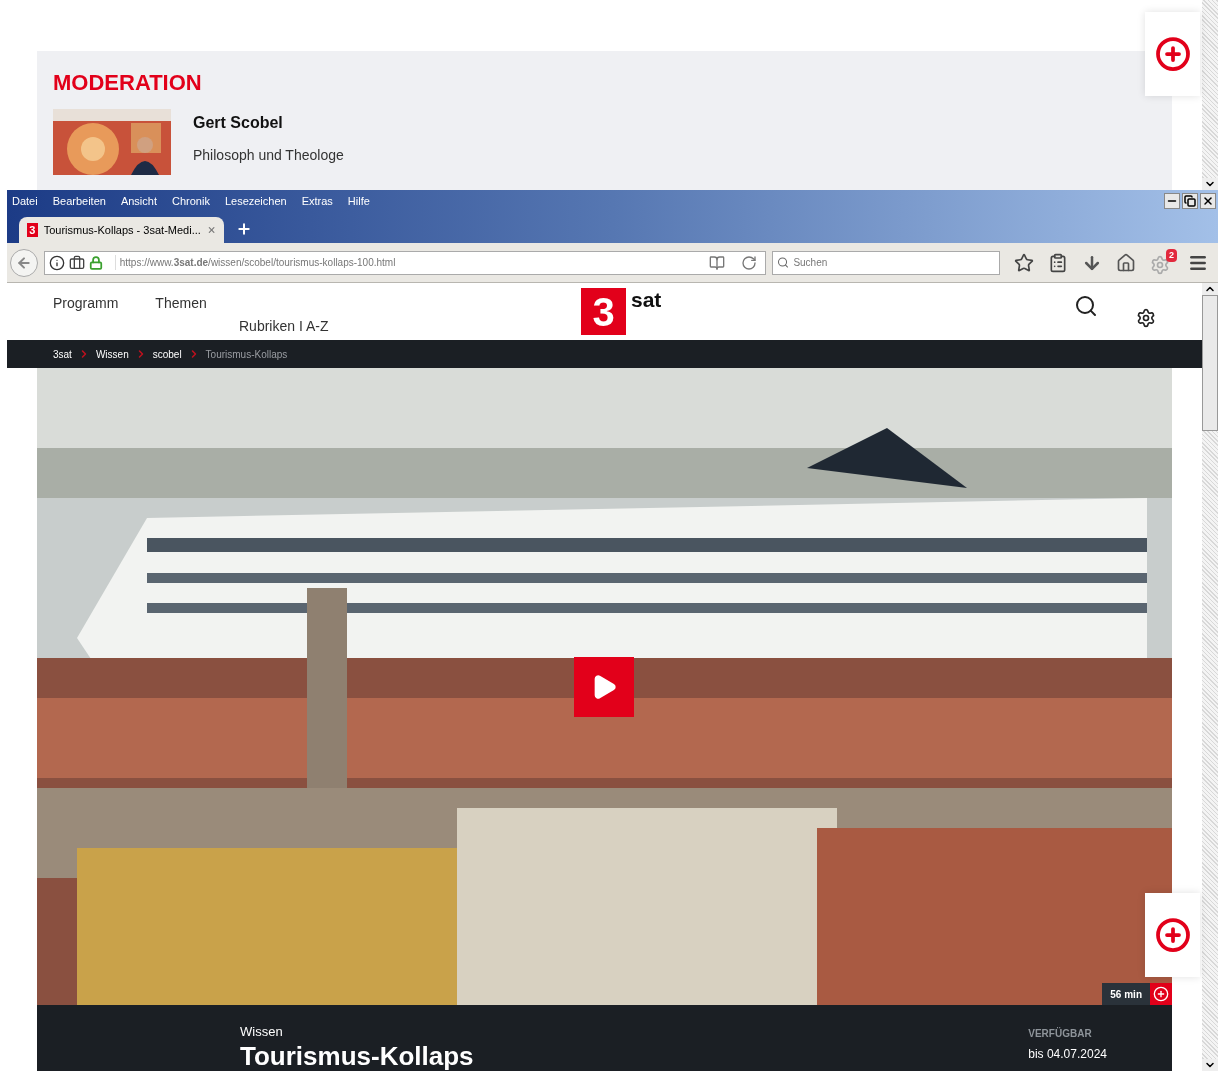 The image size is (1218, 1071). What do you see at coordinates (749, 262) in the screenshot?
I see `reload-icon` at bounding box center [749, 262].